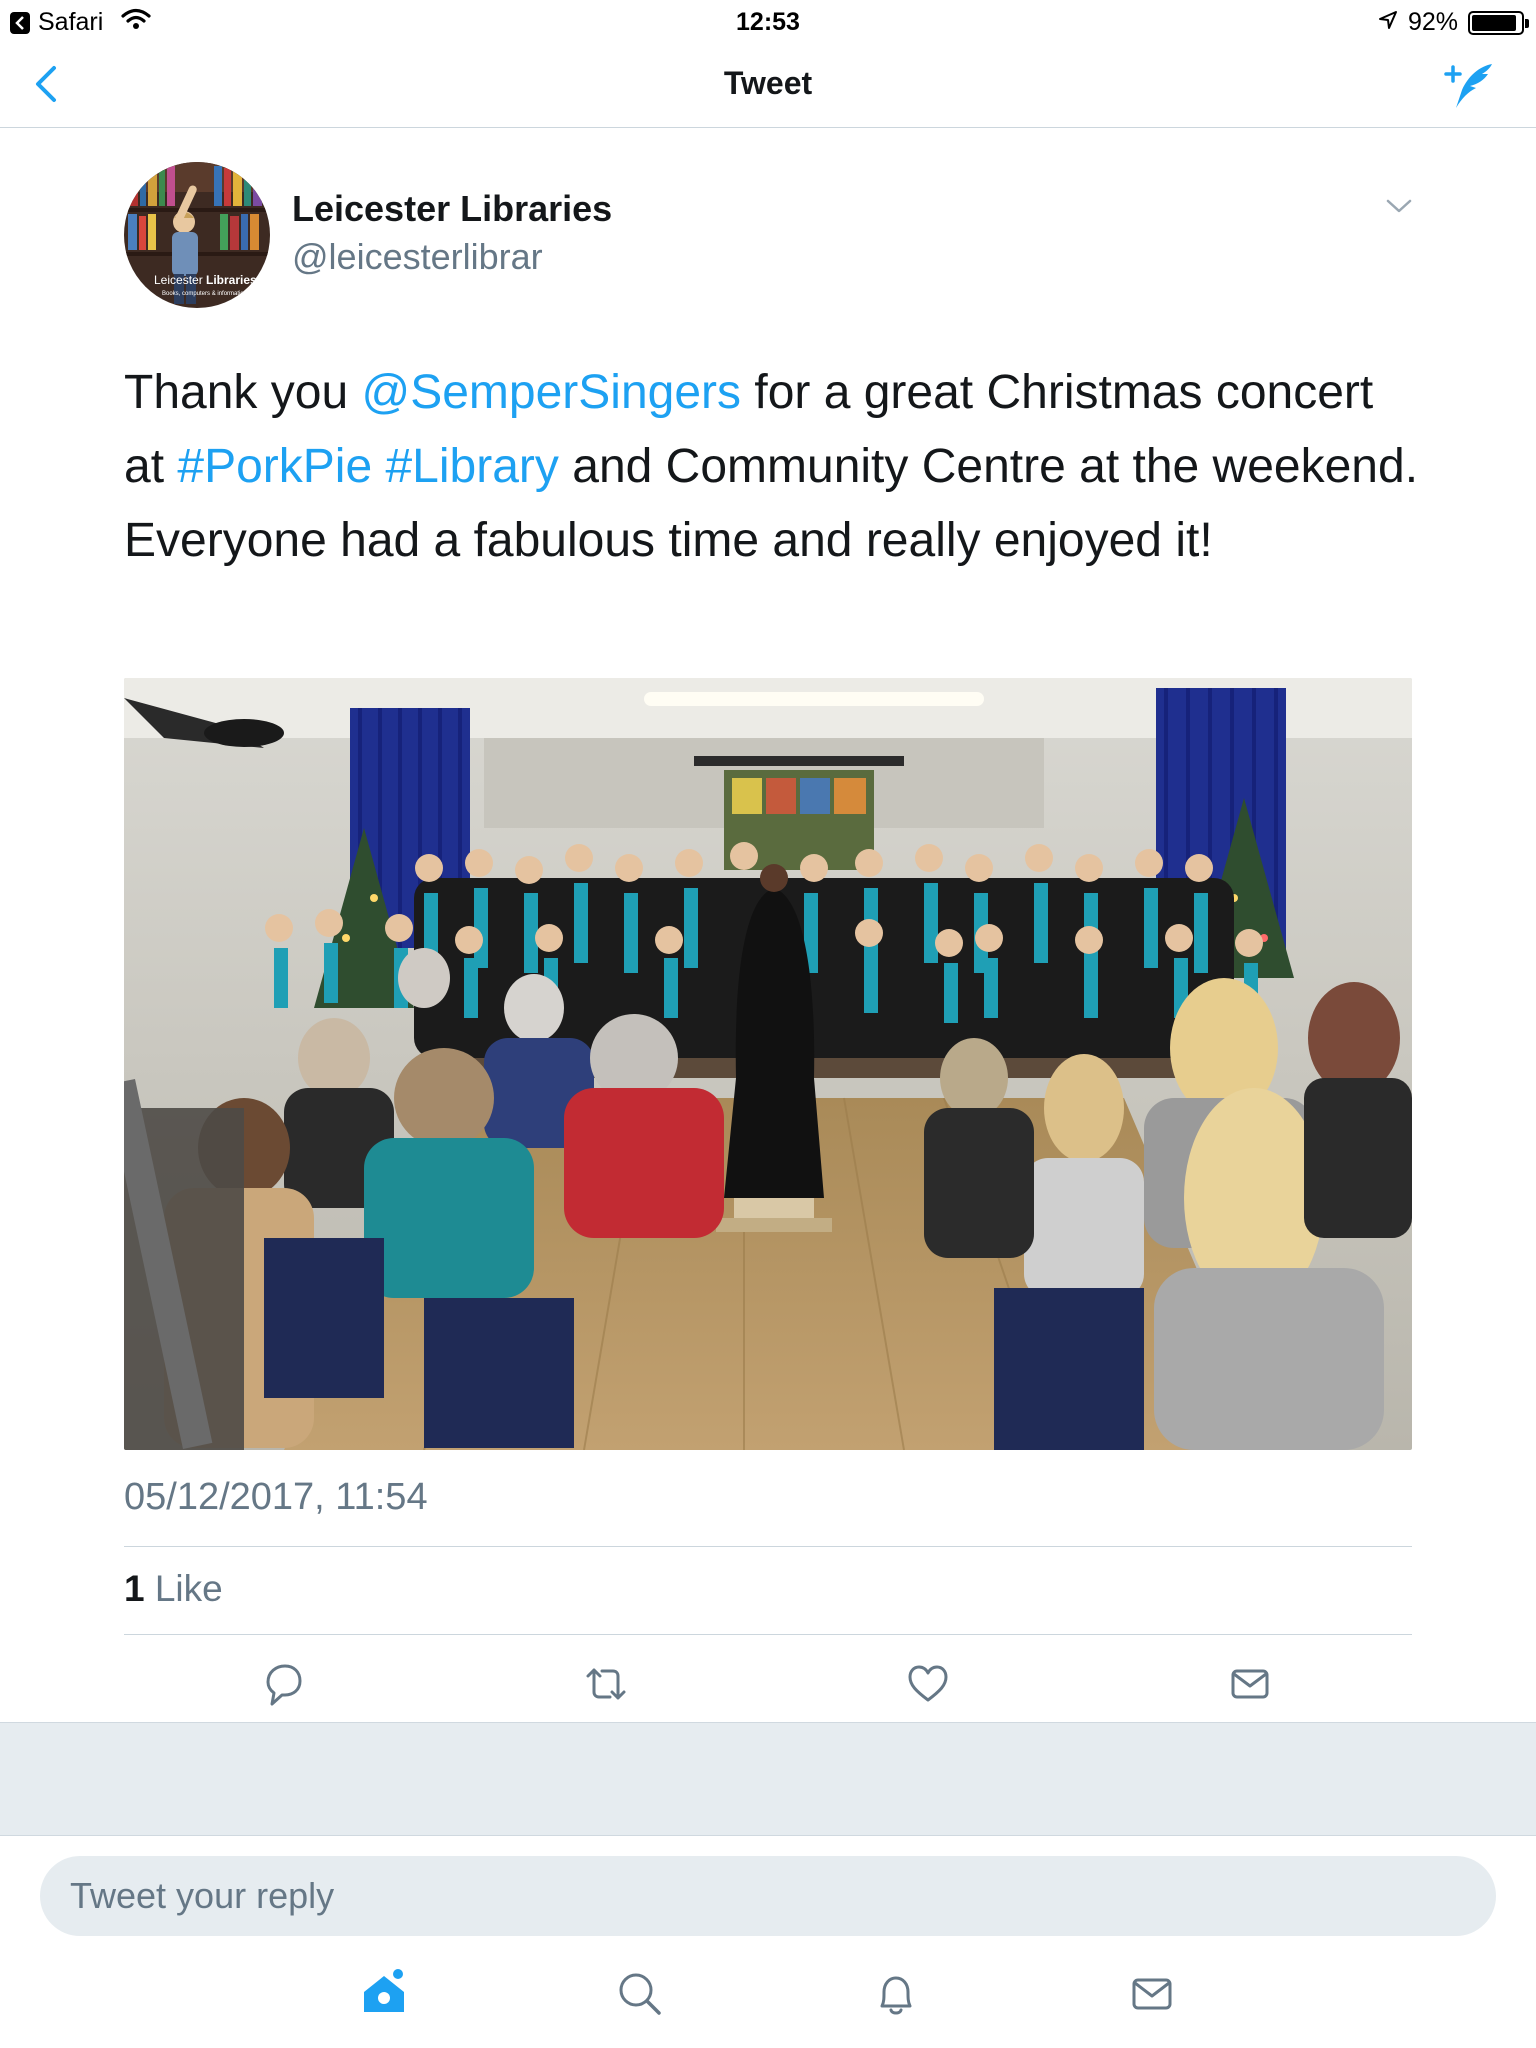  I want to click on reply-button, so click(284, 1684).